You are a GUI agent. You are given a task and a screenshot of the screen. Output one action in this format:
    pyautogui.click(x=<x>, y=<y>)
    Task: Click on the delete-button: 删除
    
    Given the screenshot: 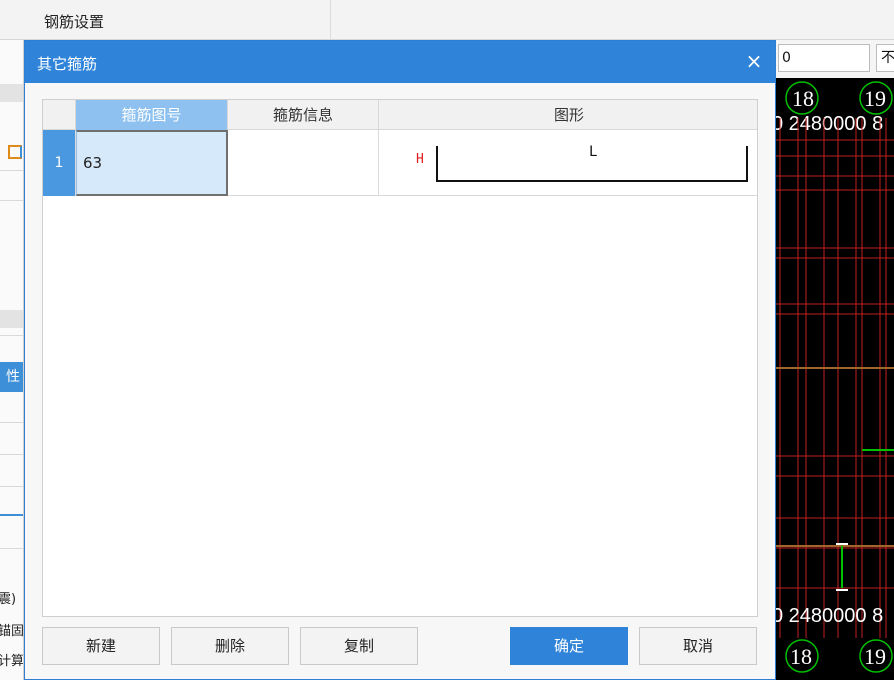 What is the action you would take?
    pyautogui.click(x=230, y=646)
    